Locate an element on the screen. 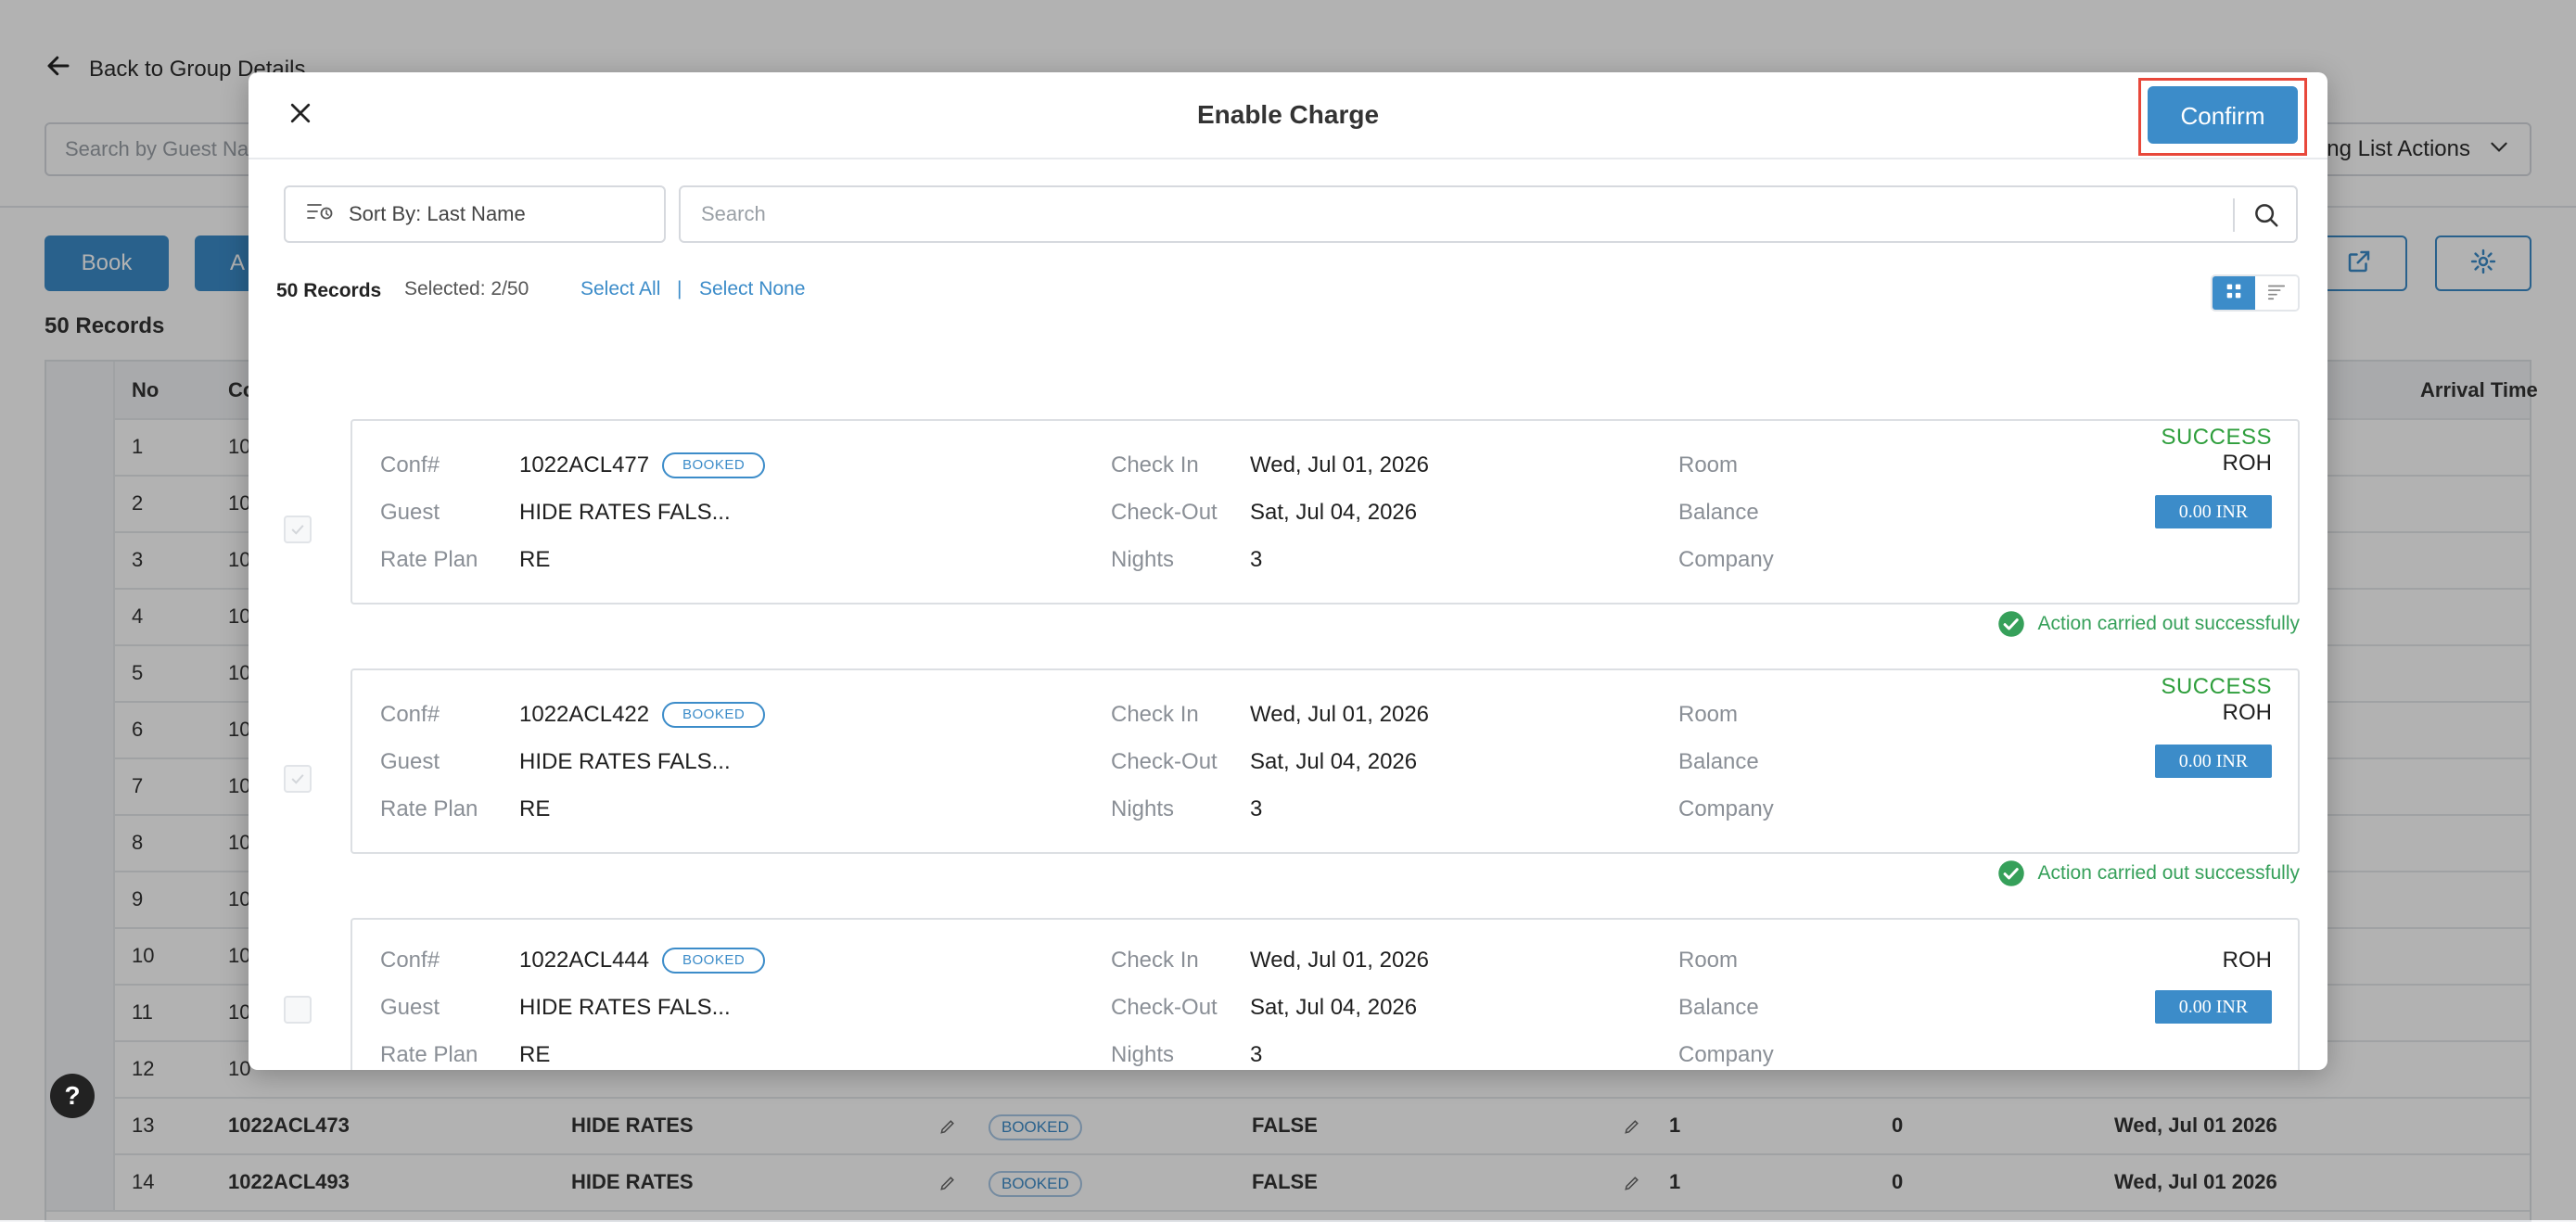  selected-count: Selected: 2/50 is located at coordinates (467, 288).